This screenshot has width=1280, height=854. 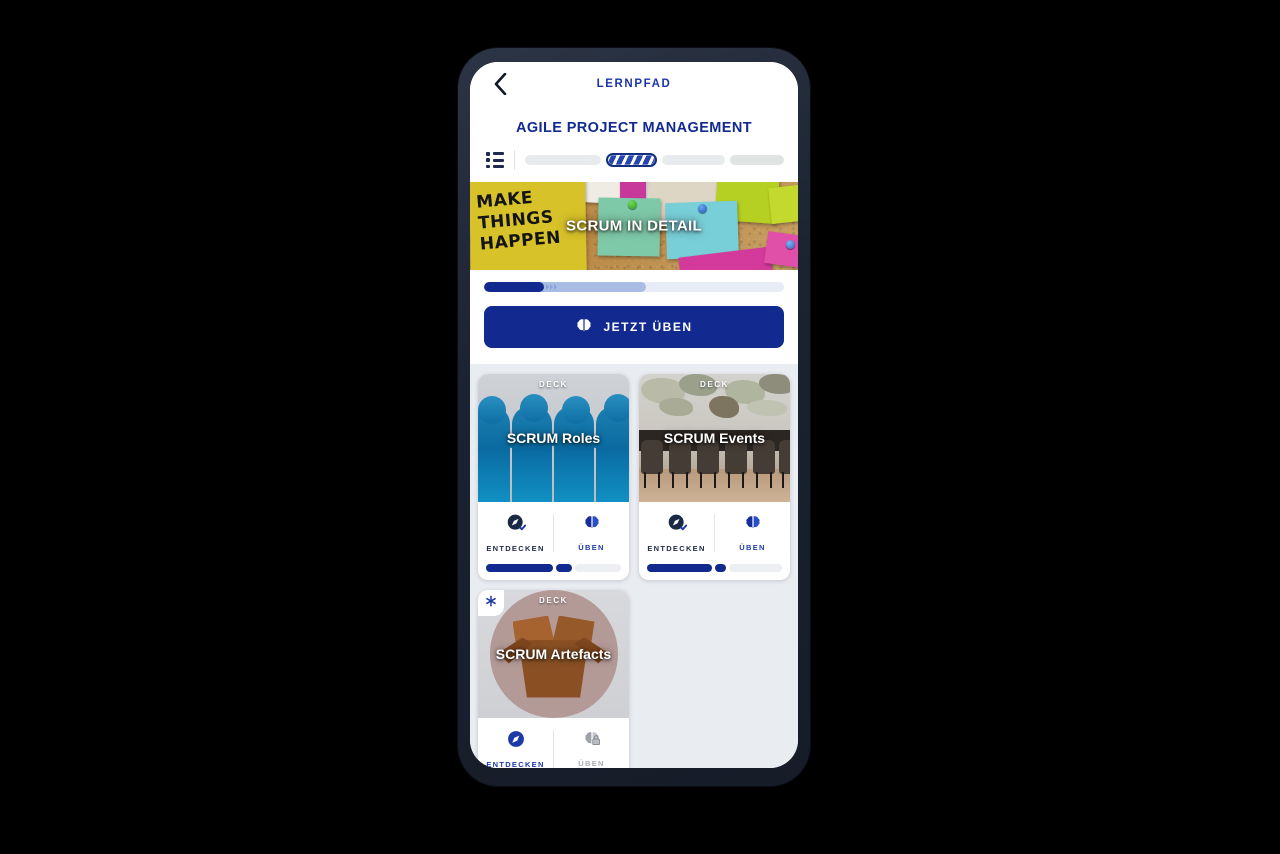 I want to click on chapter-progress-row, so click(x=634, y=165).